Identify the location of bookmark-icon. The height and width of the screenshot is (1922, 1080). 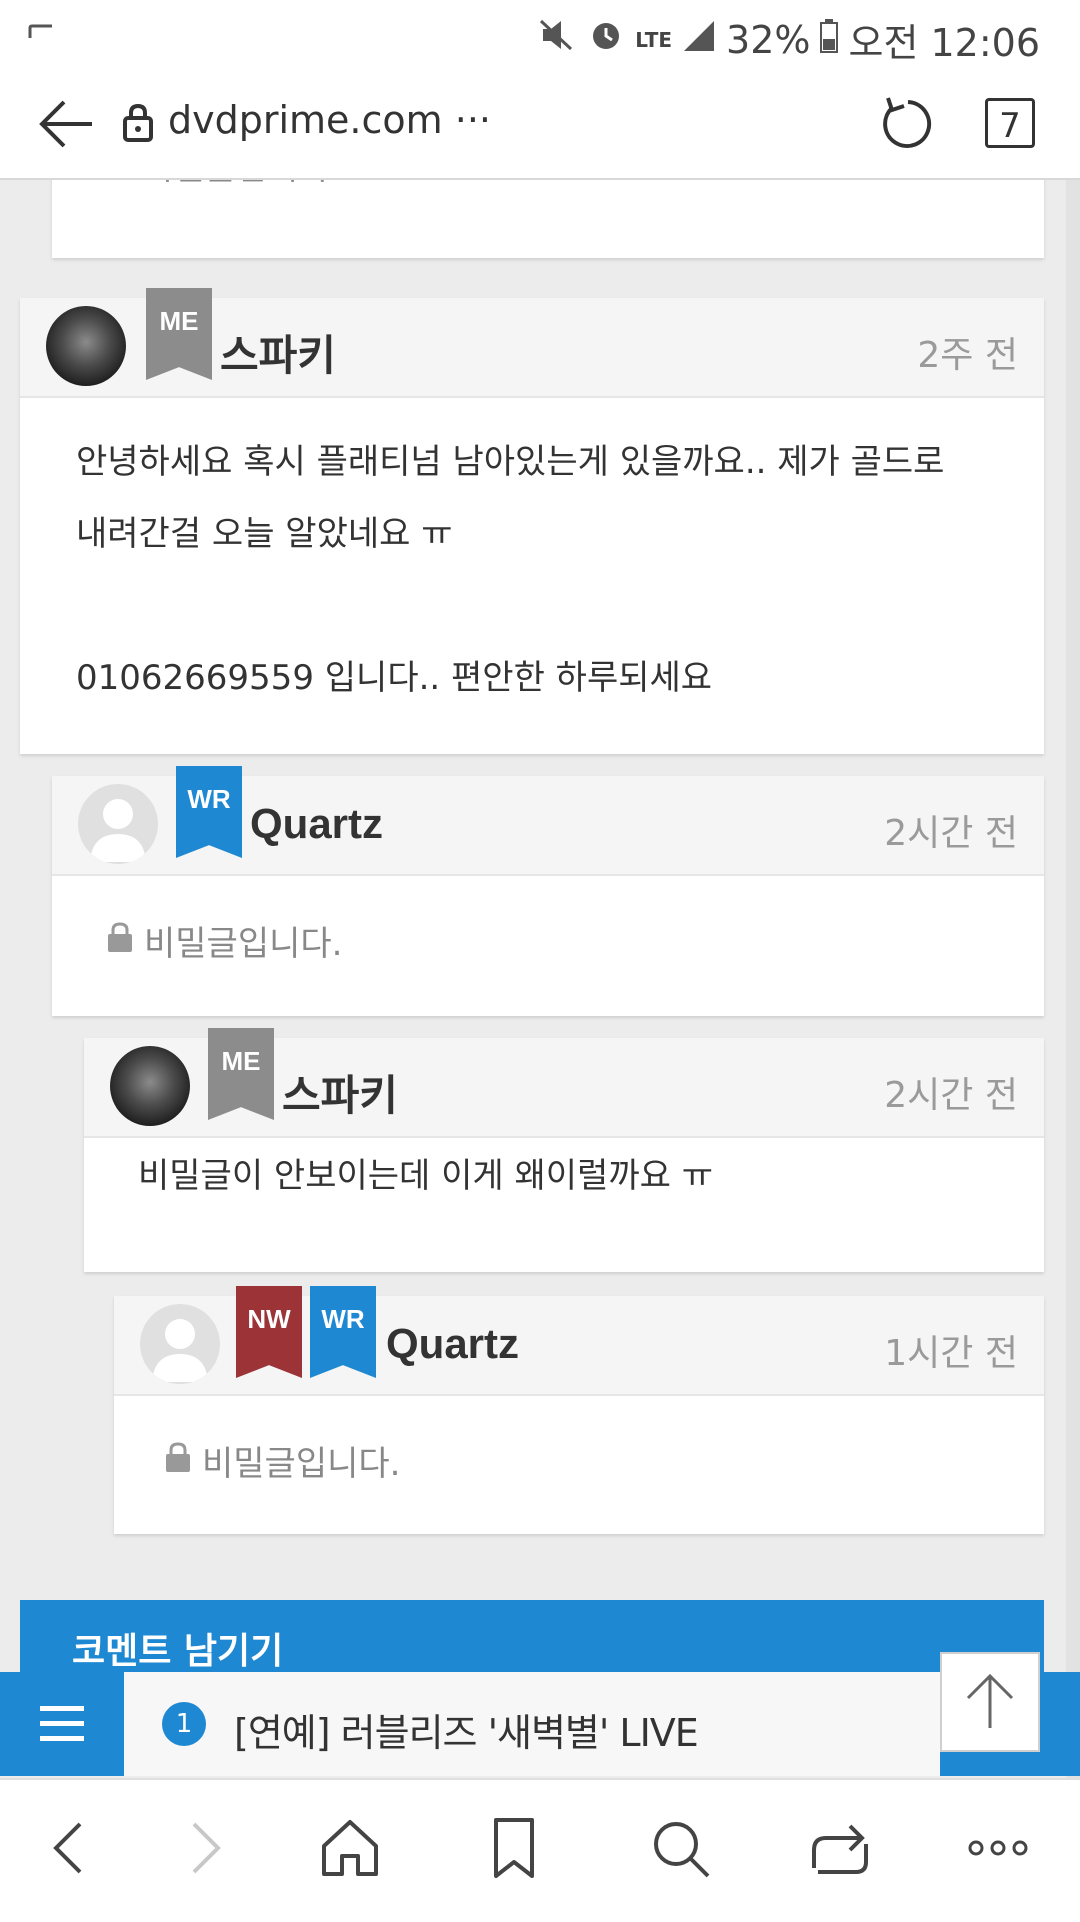
(514, 1848).